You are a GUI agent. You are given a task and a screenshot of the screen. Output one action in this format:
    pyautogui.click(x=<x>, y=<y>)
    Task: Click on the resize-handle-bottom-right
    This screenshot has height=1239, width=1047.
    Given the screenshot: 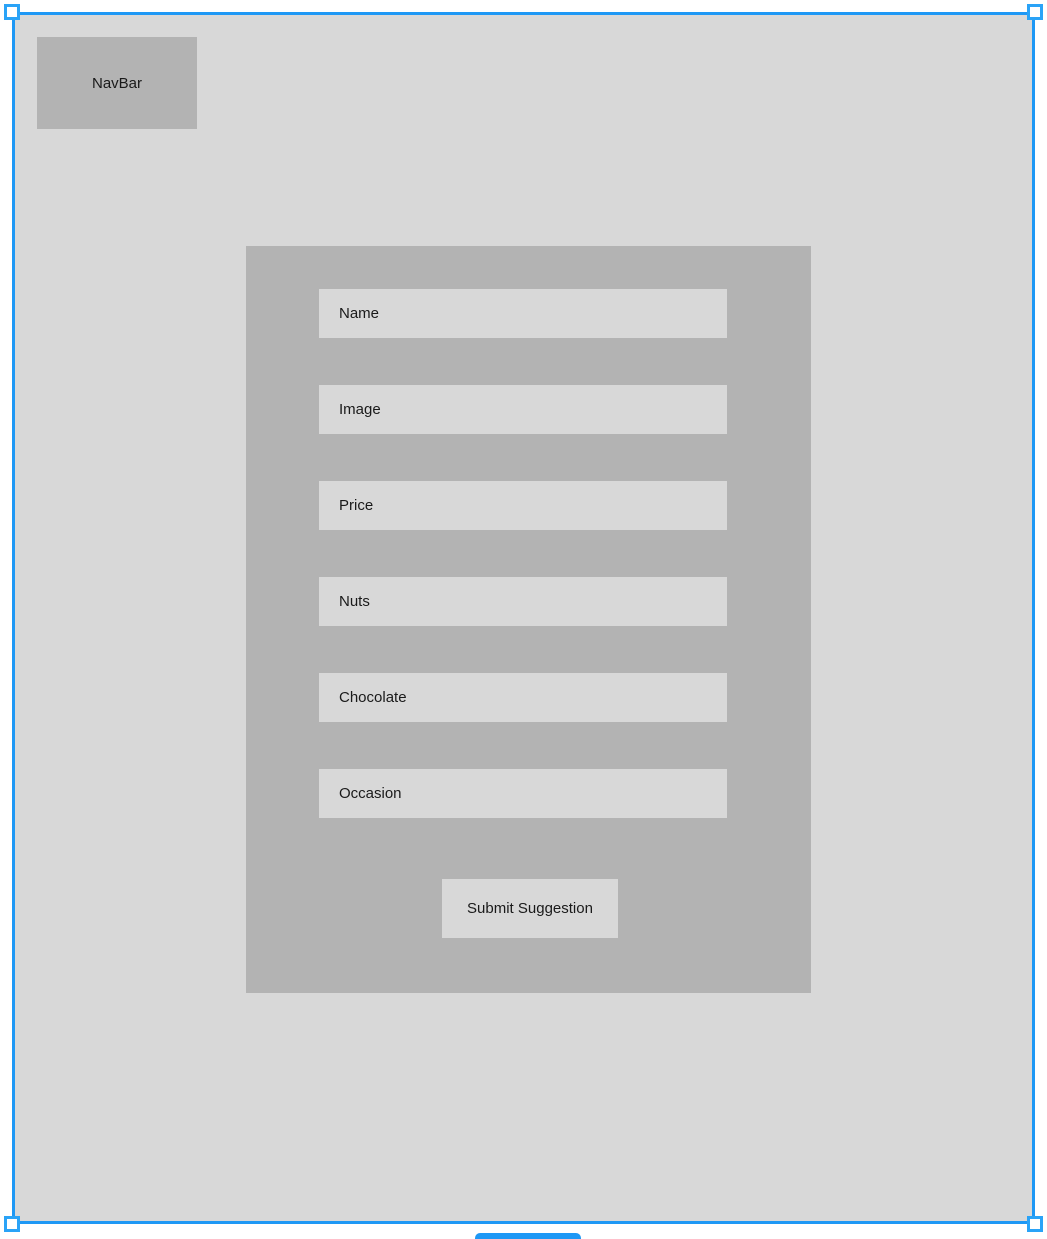 What is the action you would take?
    pyautogui.click(x=1035, y=1224)
    